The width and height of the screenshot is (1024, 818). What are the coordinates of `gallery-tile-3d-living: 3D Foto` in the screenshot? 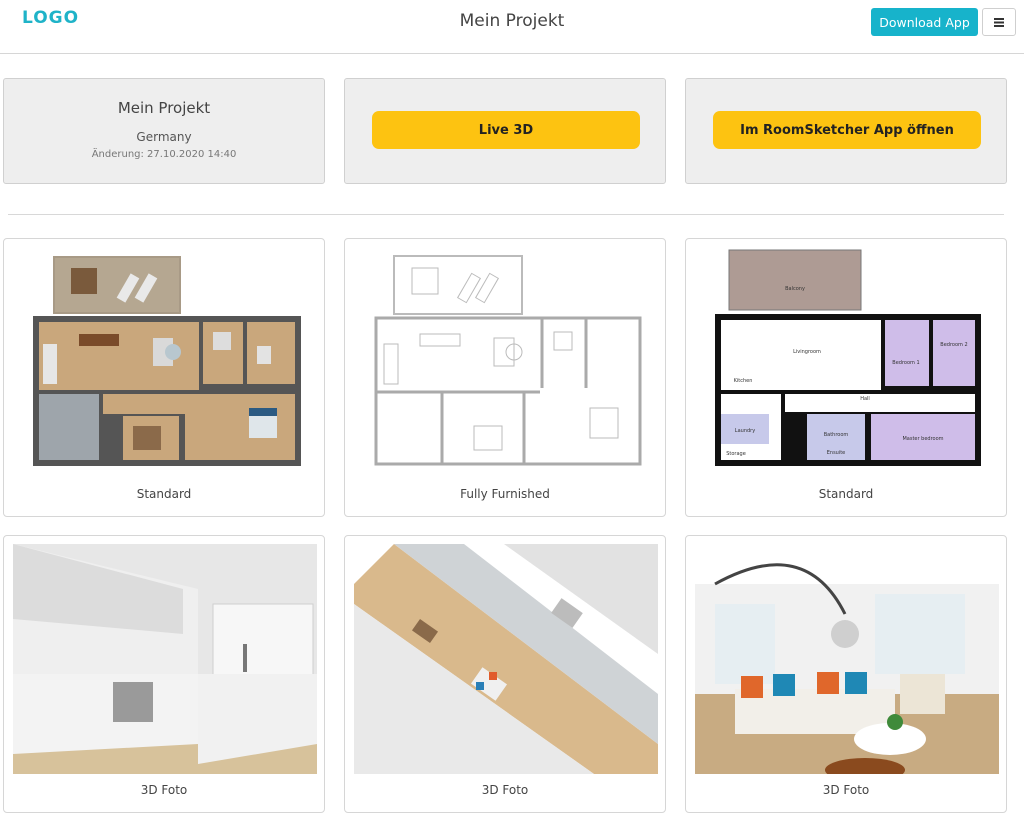 It's located at (846, 674).